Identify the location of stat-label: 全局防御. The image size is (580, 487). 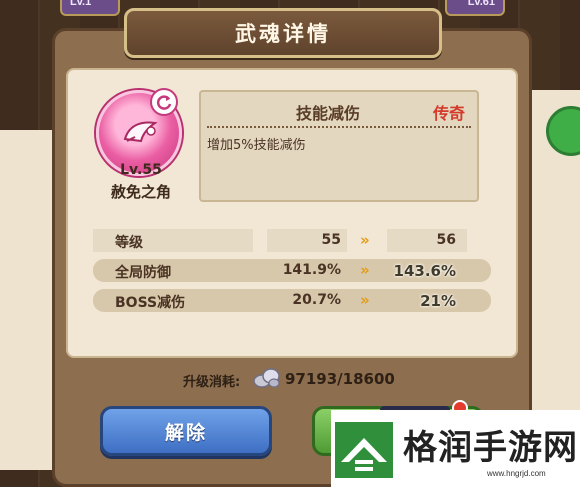
(143, 273).